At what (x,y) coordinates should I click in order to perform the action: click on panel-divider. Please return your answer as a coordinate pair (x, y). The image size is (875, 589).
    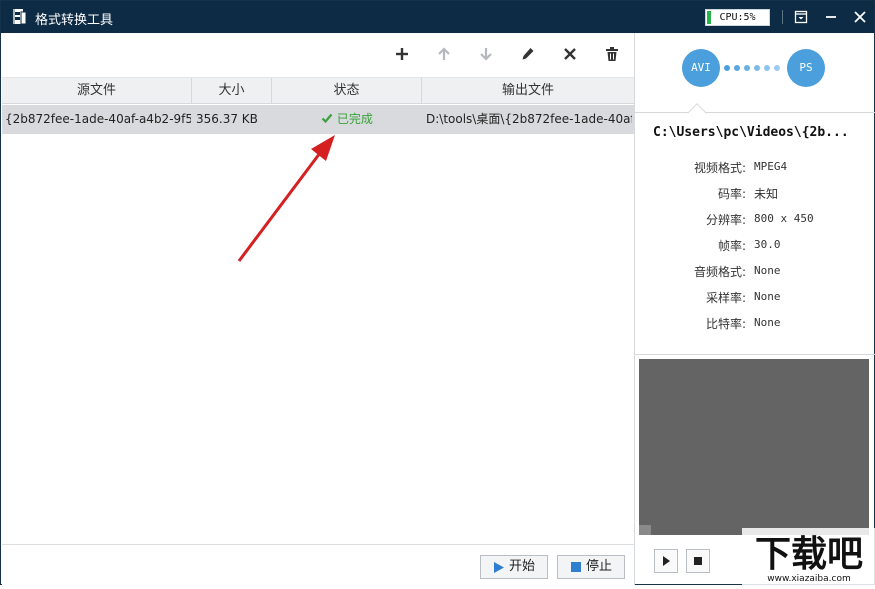
    Looking at the image, I should click on (634, 309).